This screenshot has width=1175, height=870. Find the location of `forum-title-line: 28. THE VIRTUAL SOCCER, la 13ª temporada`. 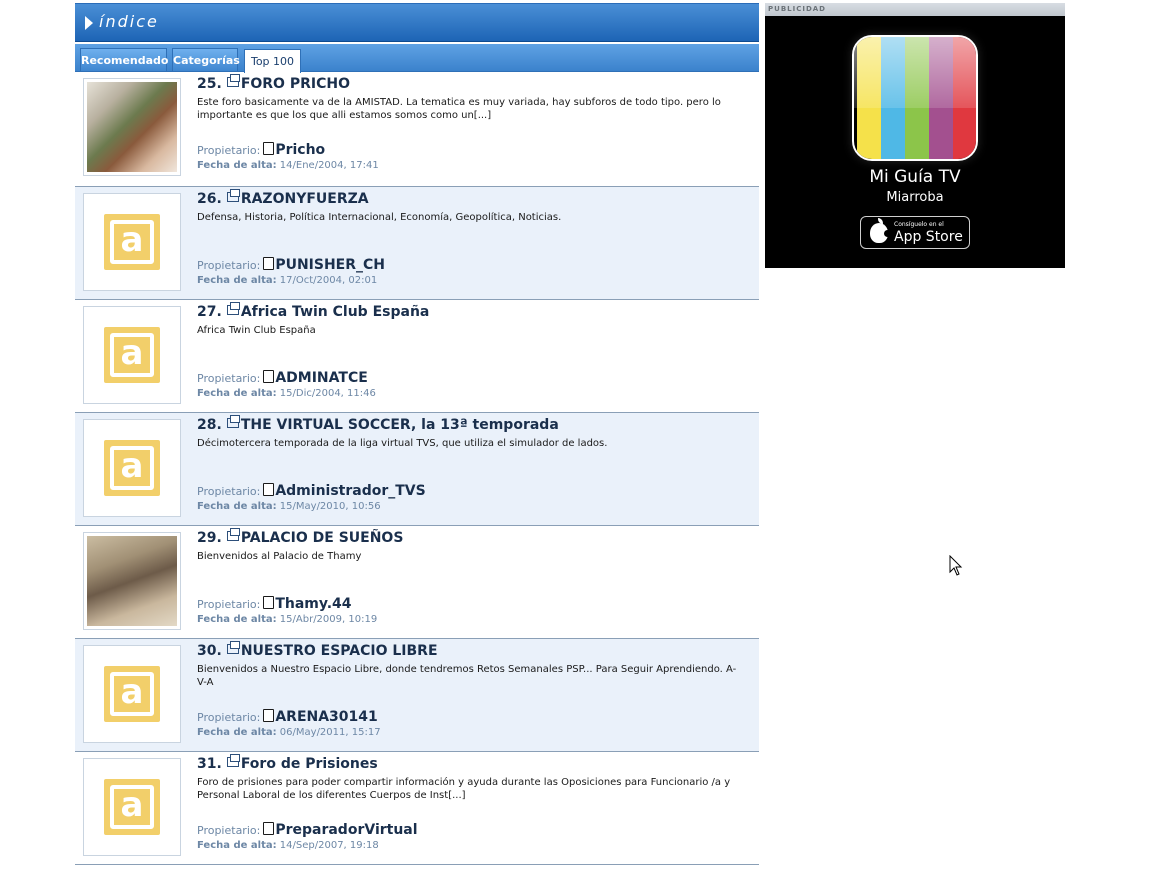

forum-title-line: 28. THE VIRTUAL SOCCER, la 13ª temporada is located at coordinates (378, 424).